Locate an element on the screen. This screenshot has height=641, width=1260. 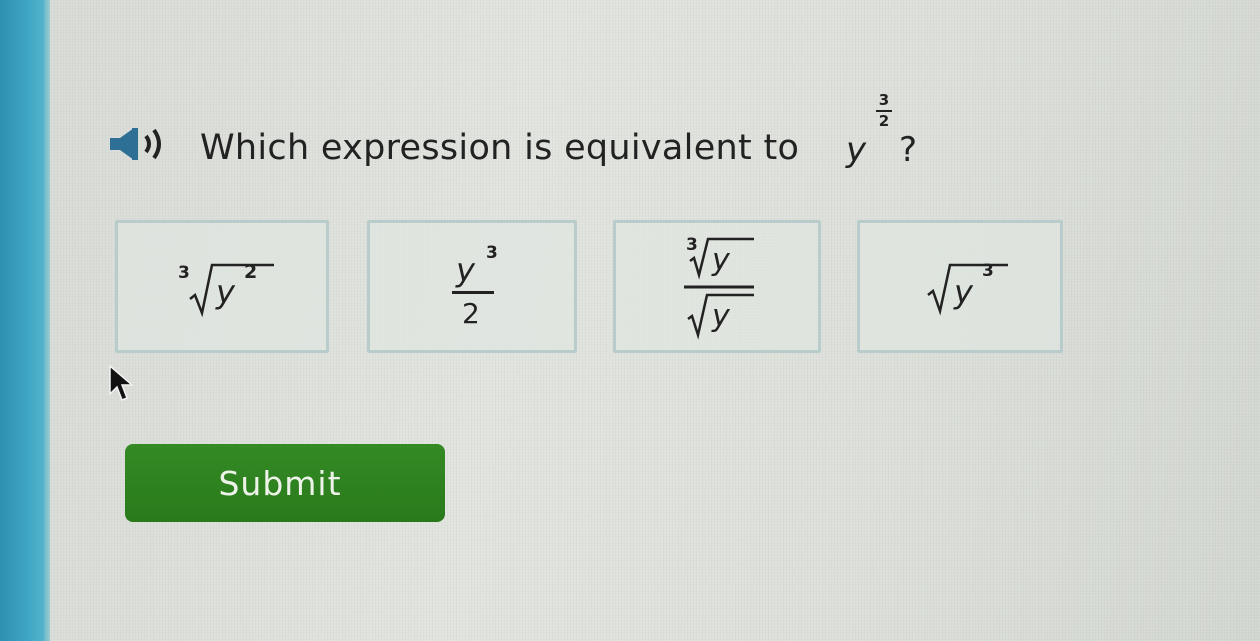
option-4-radicand: y is located at coordinates (963, 292).